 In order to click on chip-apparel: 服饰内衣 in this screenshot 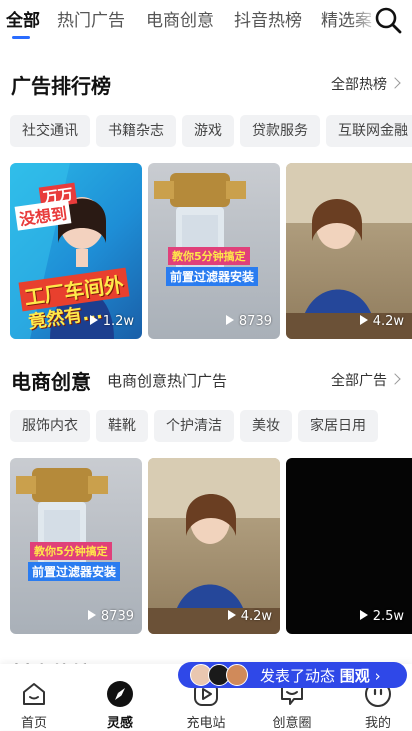, I will do `click(50, 426)`.